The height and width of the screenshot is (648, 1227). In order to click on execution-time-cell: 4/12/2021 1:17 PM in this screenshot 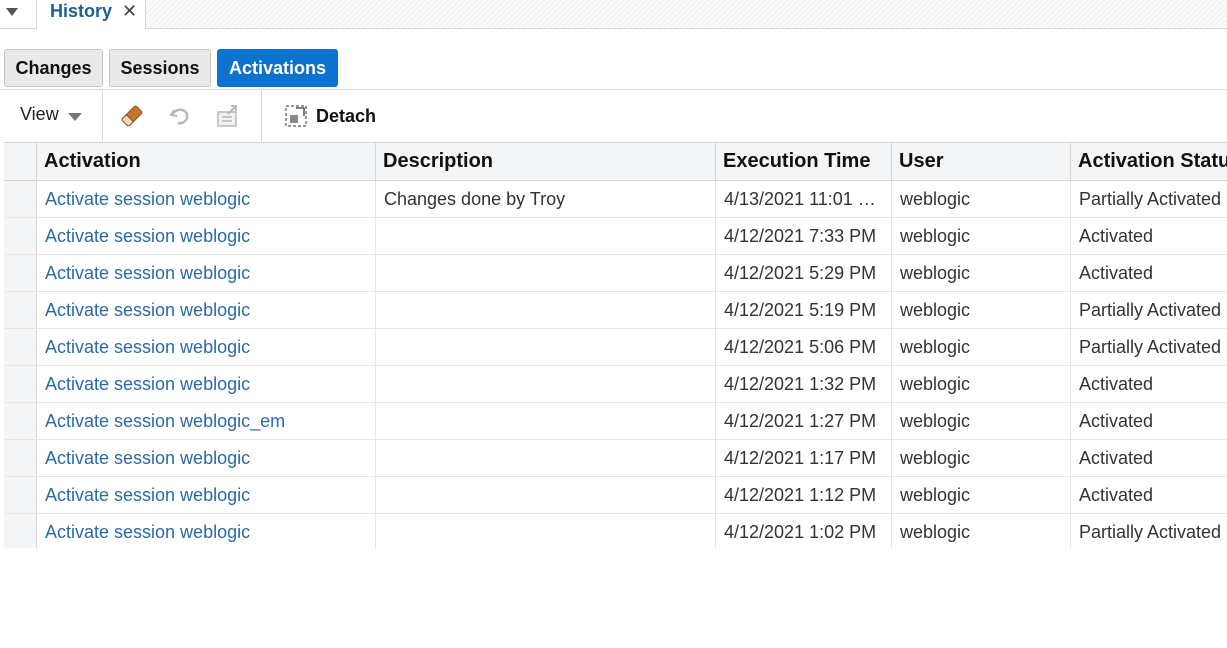, I will do `click(804, 458)`.